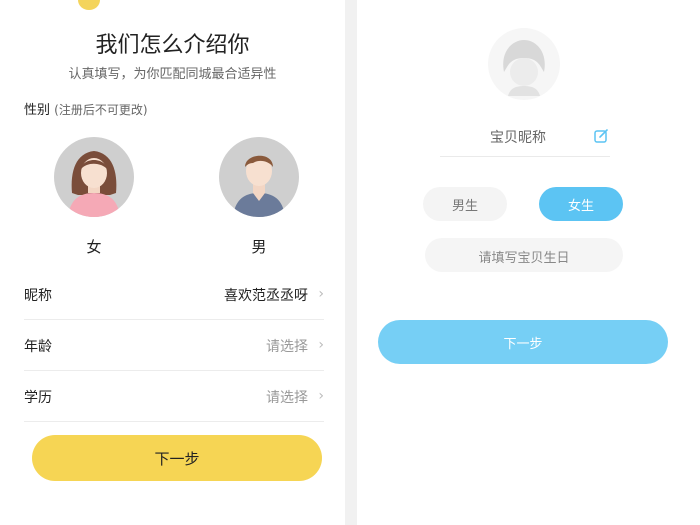 This screenshot has height=525, width=700. What do you see at coordinates (287, 347) in the screenshot?
I see `age-value: 请选择` at bounding box center [287, 347].